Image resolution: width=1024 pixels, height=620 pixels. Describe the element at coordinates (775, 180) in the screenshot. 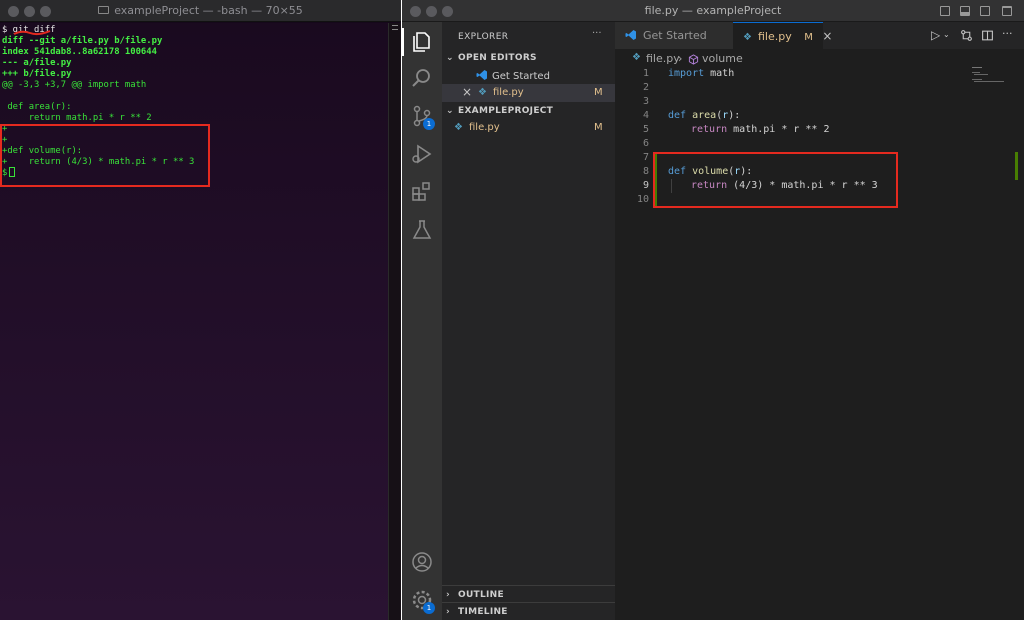

I see `editor-highlight-box` at that location.